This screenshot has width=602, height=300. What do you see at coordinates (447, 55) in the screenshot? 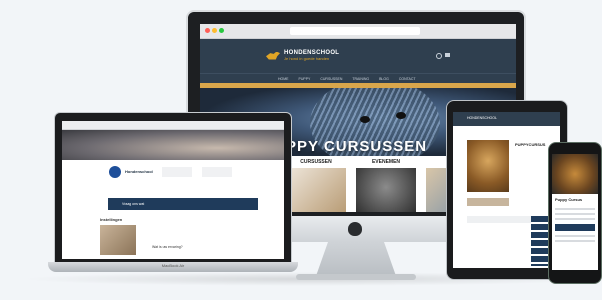
I see `cart-icon` at bounding box center [447, 55].